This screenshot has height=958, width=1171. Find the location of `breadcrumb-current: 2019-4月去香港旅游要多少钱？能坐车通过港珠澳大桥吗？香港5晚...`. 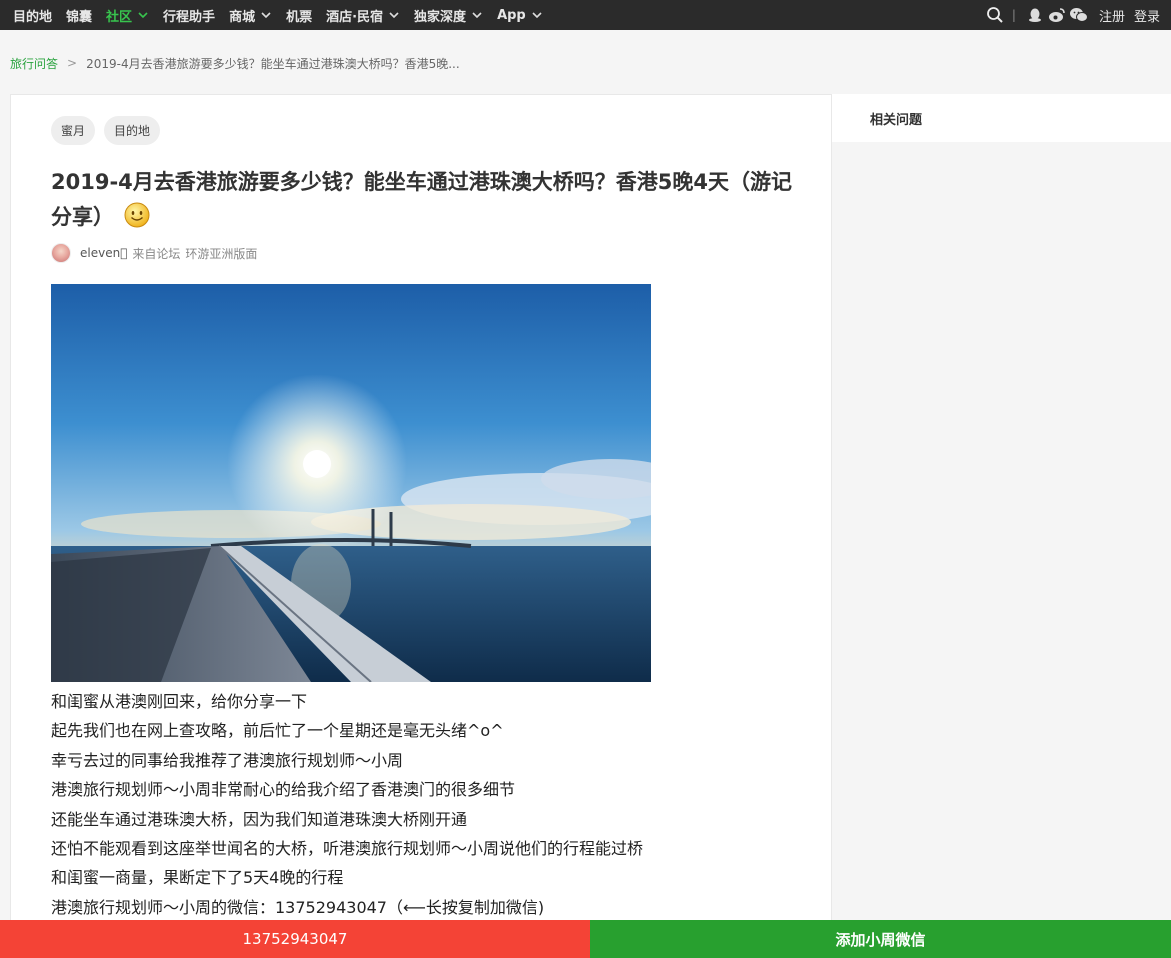

breadcrumb-current: 2019-4月去香港旅游要多少钱？能坐车通过港珠澳大桥吗？香港5晚... is located at coordinates (273, 63).